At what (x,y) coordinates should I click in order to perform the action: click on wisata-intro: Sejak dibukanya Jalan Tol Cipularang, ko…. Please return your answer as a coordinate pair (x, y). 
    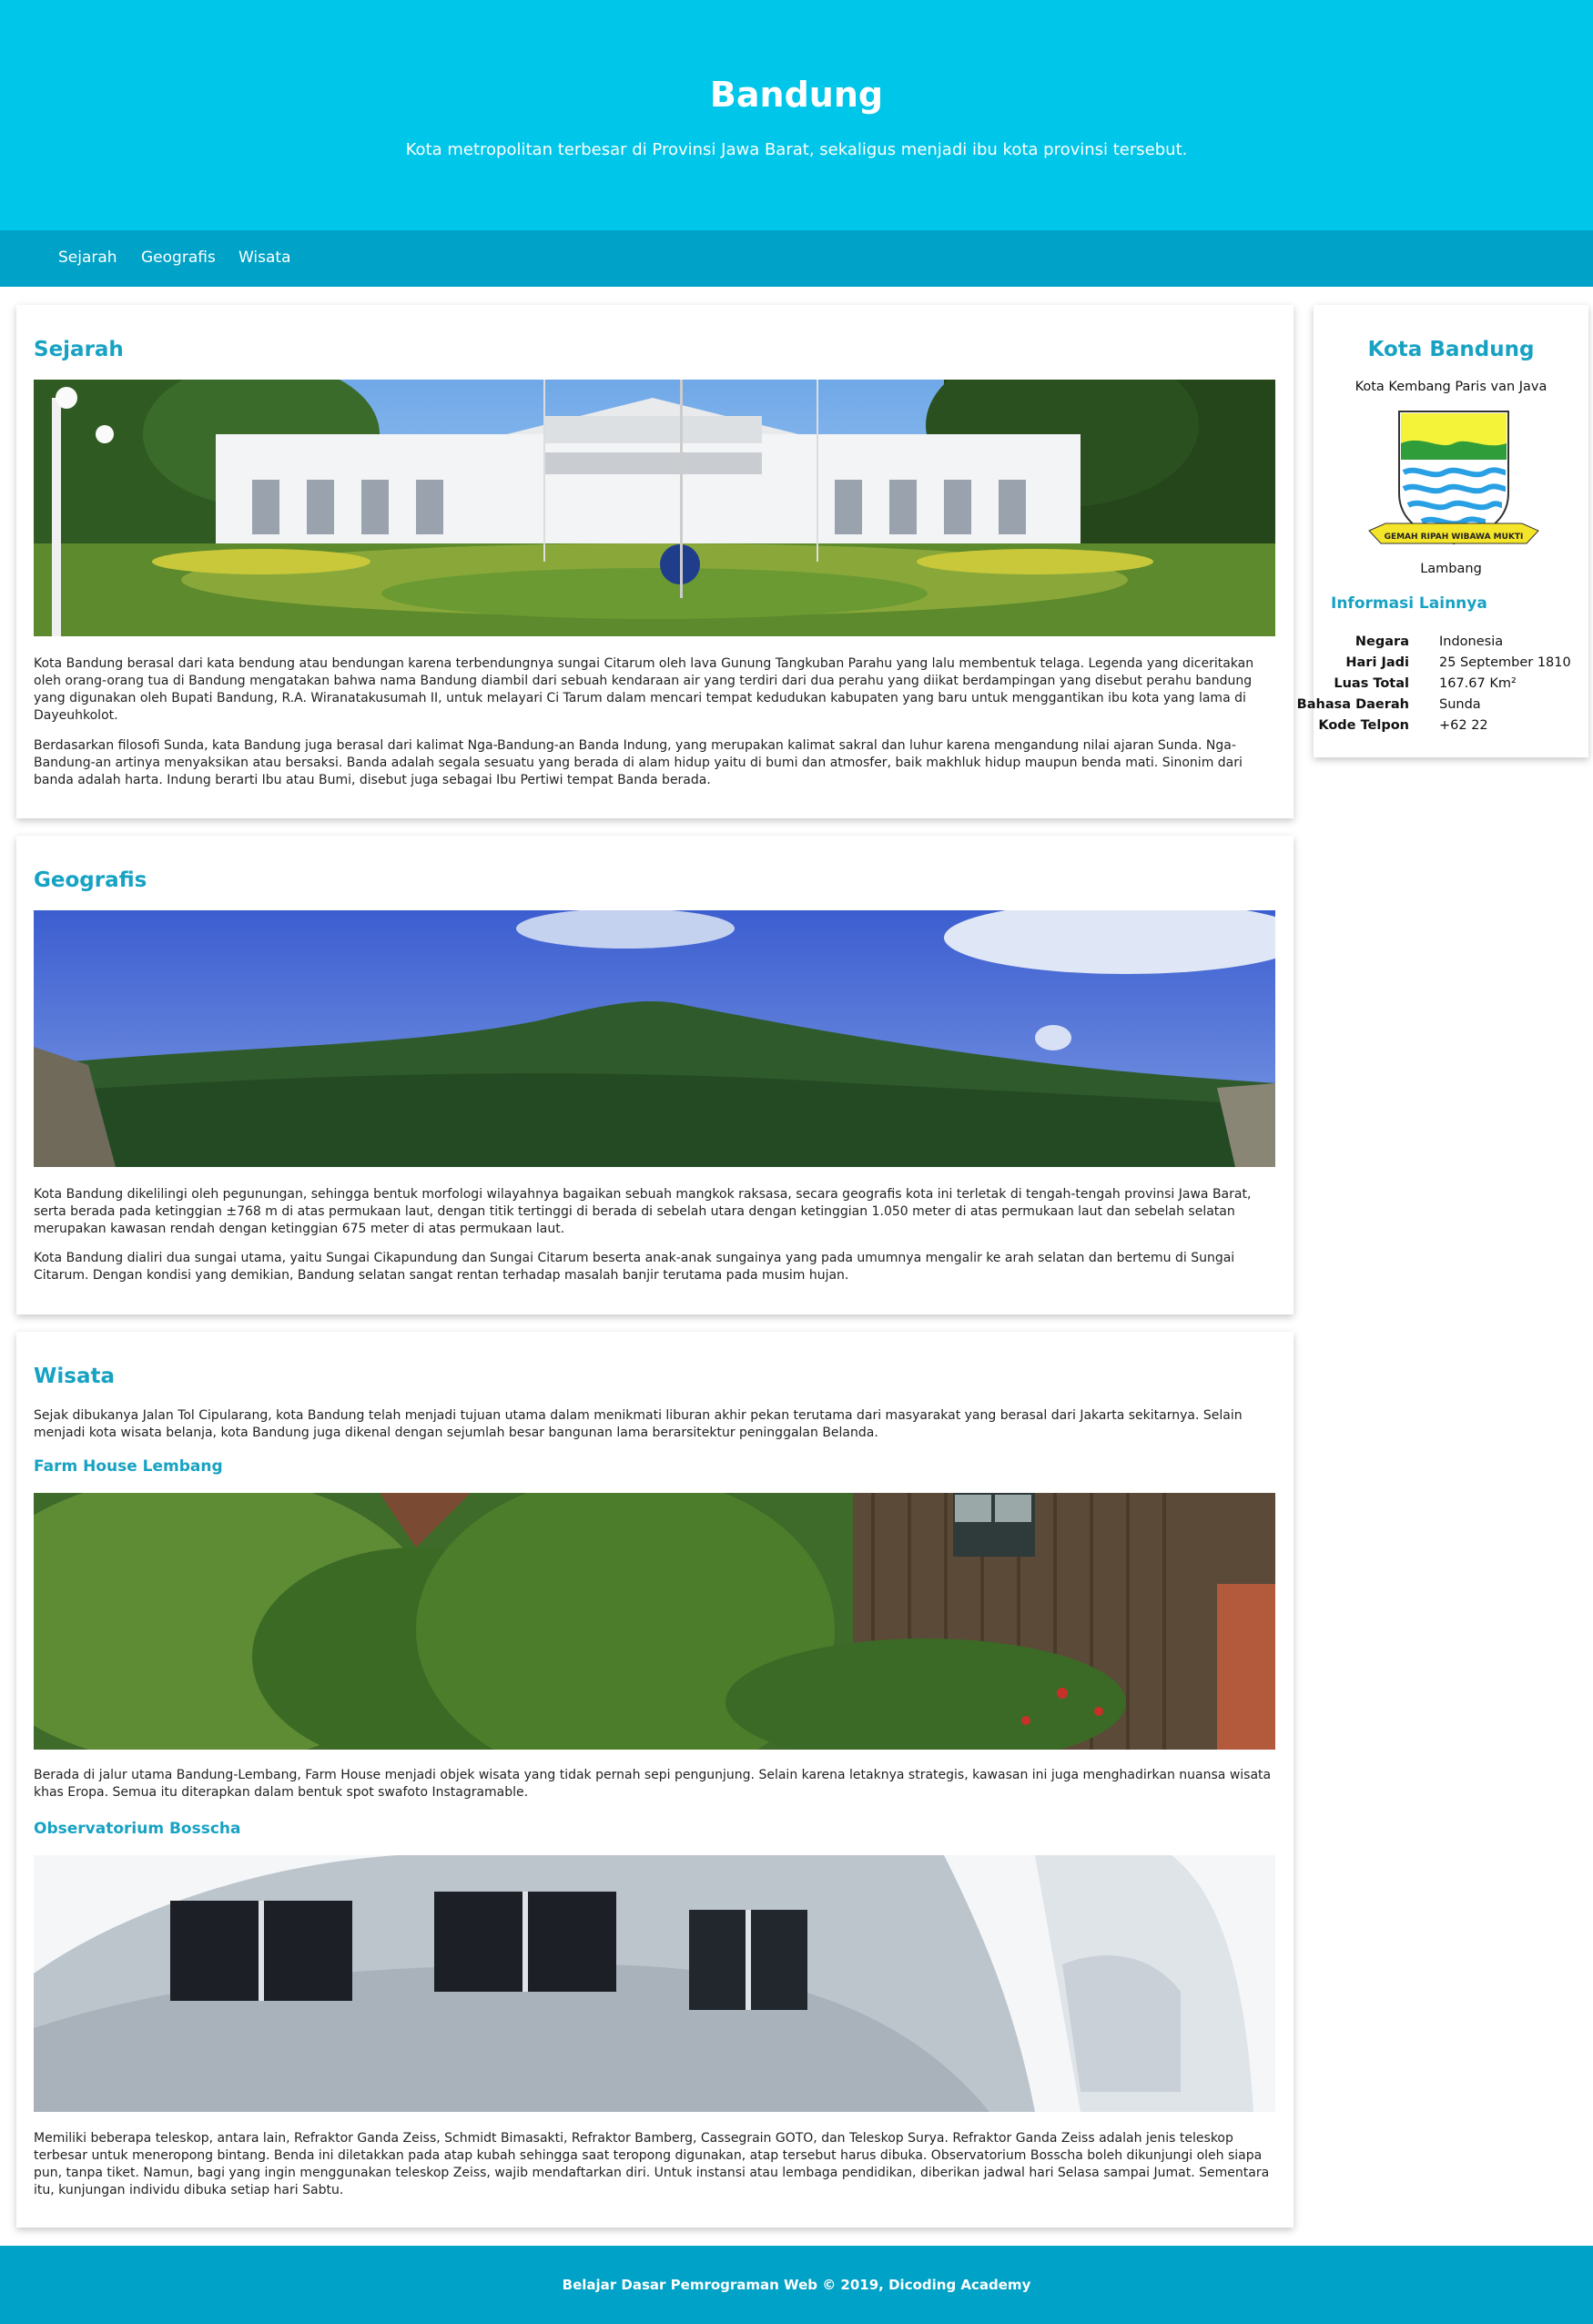
    Looking at the image, I should click on (638, 1424).